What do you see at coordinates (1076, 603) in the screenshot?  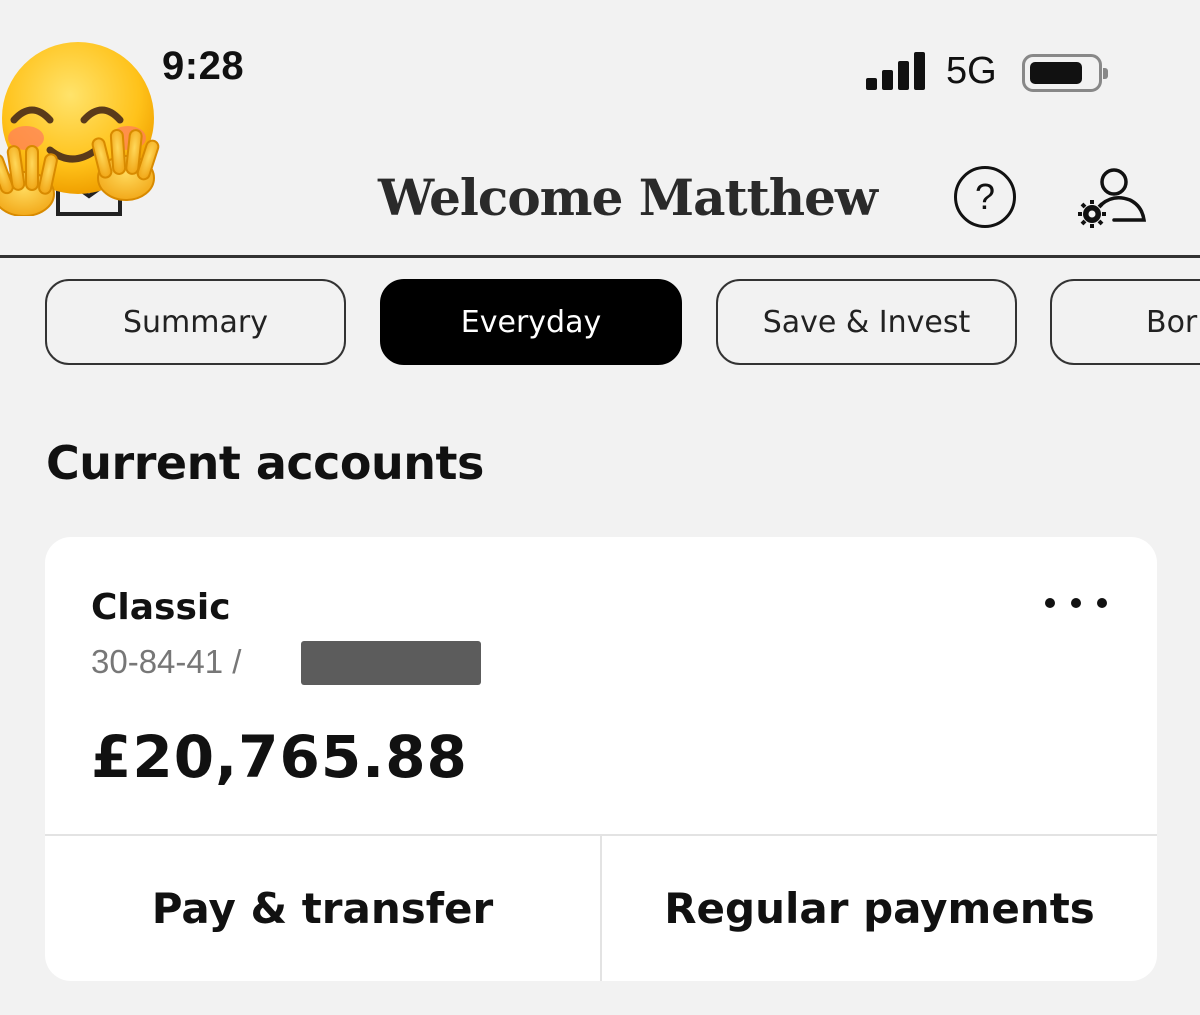 I see `more-options-icon` at bounding box center [1076, 603].